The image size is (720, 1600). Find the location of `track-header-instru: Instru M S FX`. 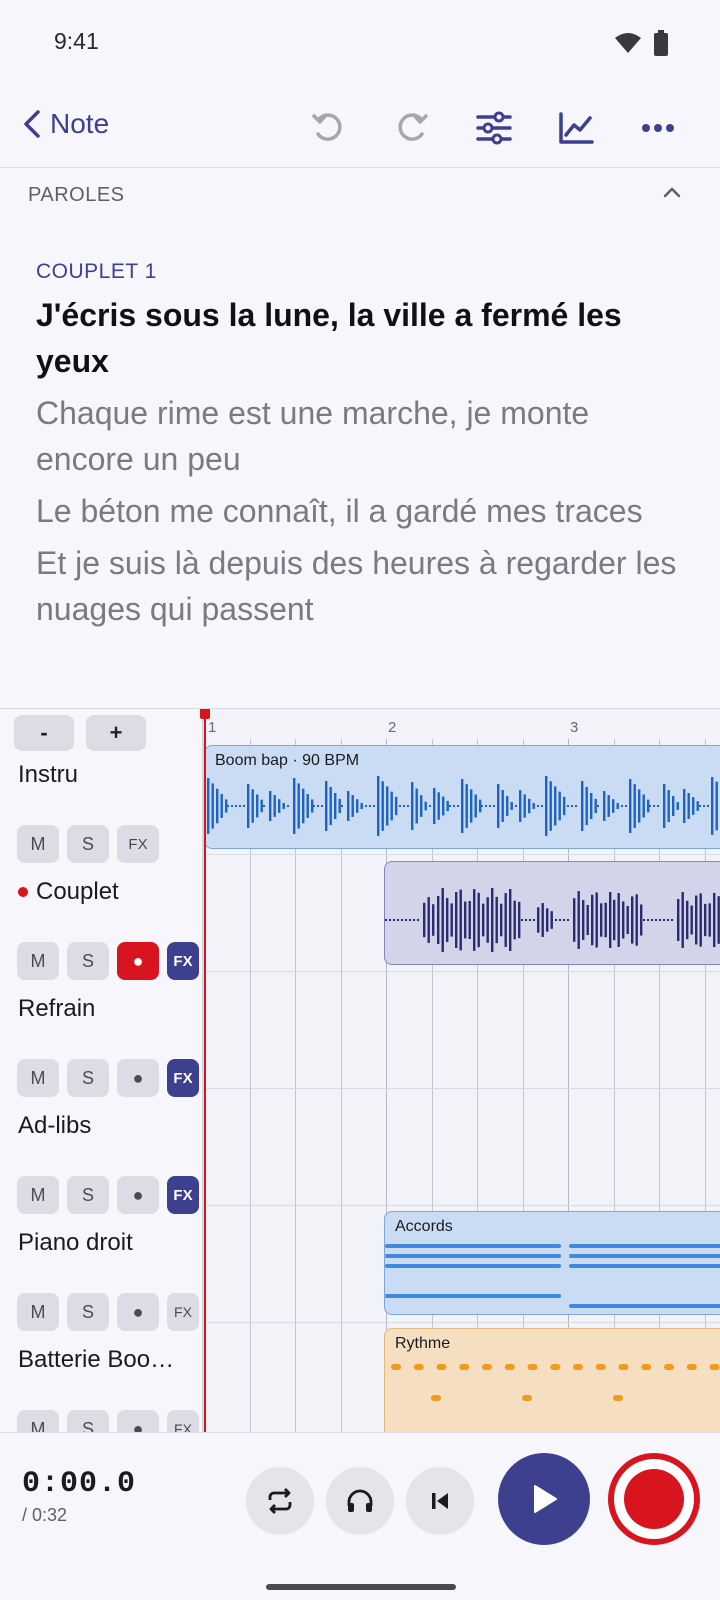

track-header-instru: Instru M S FX is located at coordinates (102, 808).